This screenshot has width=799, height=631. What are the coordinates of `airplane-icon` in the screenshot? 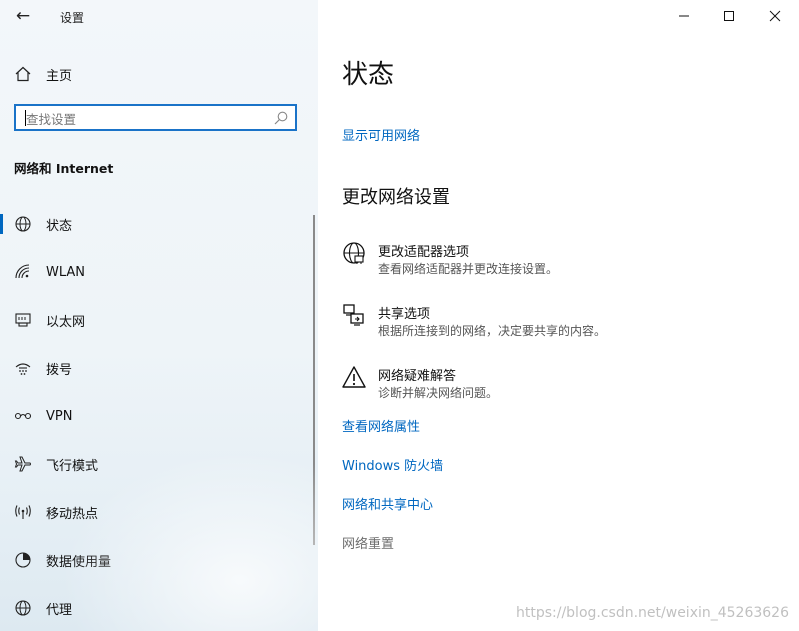 It's located at (23, 464).